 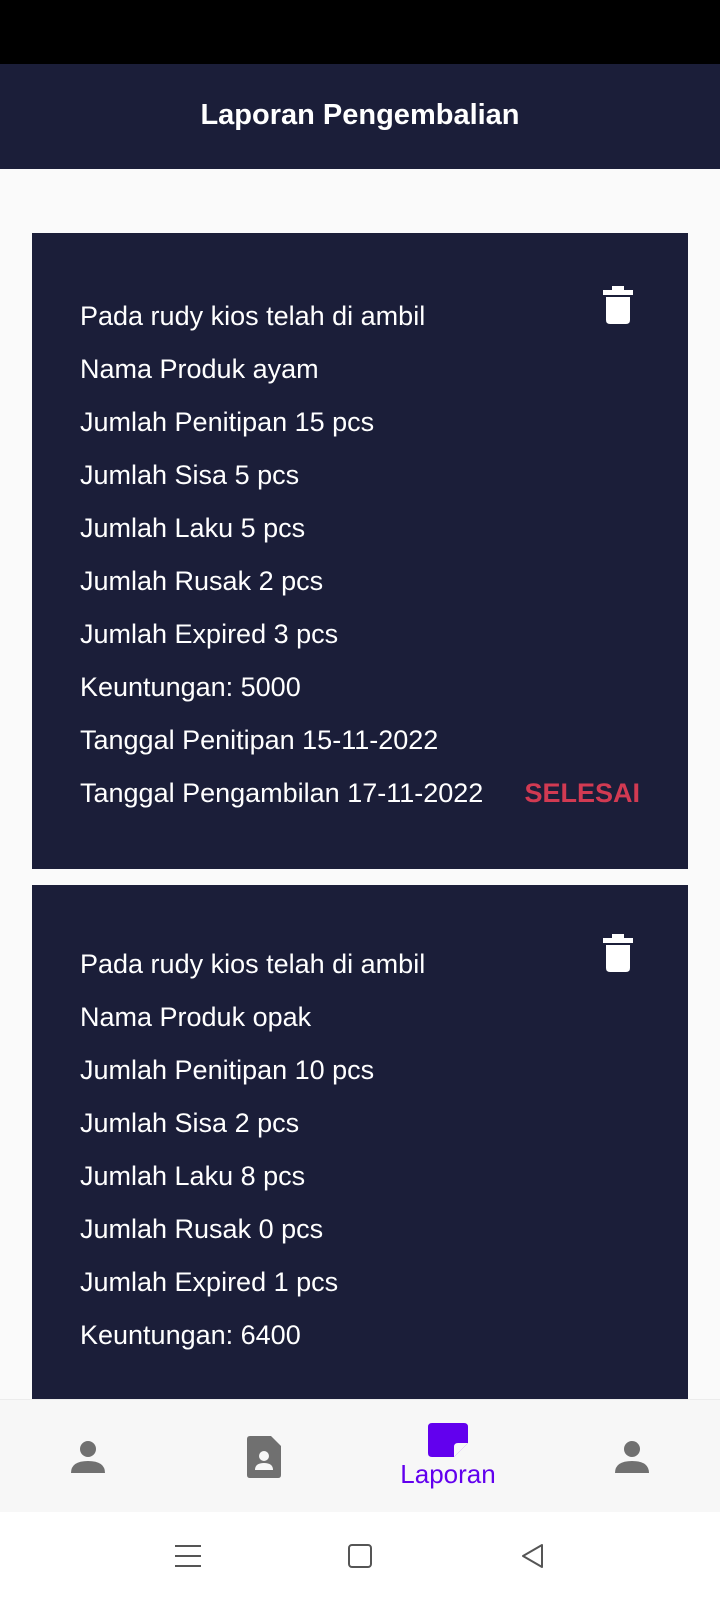 What do you see at coordinates (202, 581) in the screenshot?
I see `report-damaged-qty: Jumlah Rusak 2 pcs` at bounding box center [202, 581].